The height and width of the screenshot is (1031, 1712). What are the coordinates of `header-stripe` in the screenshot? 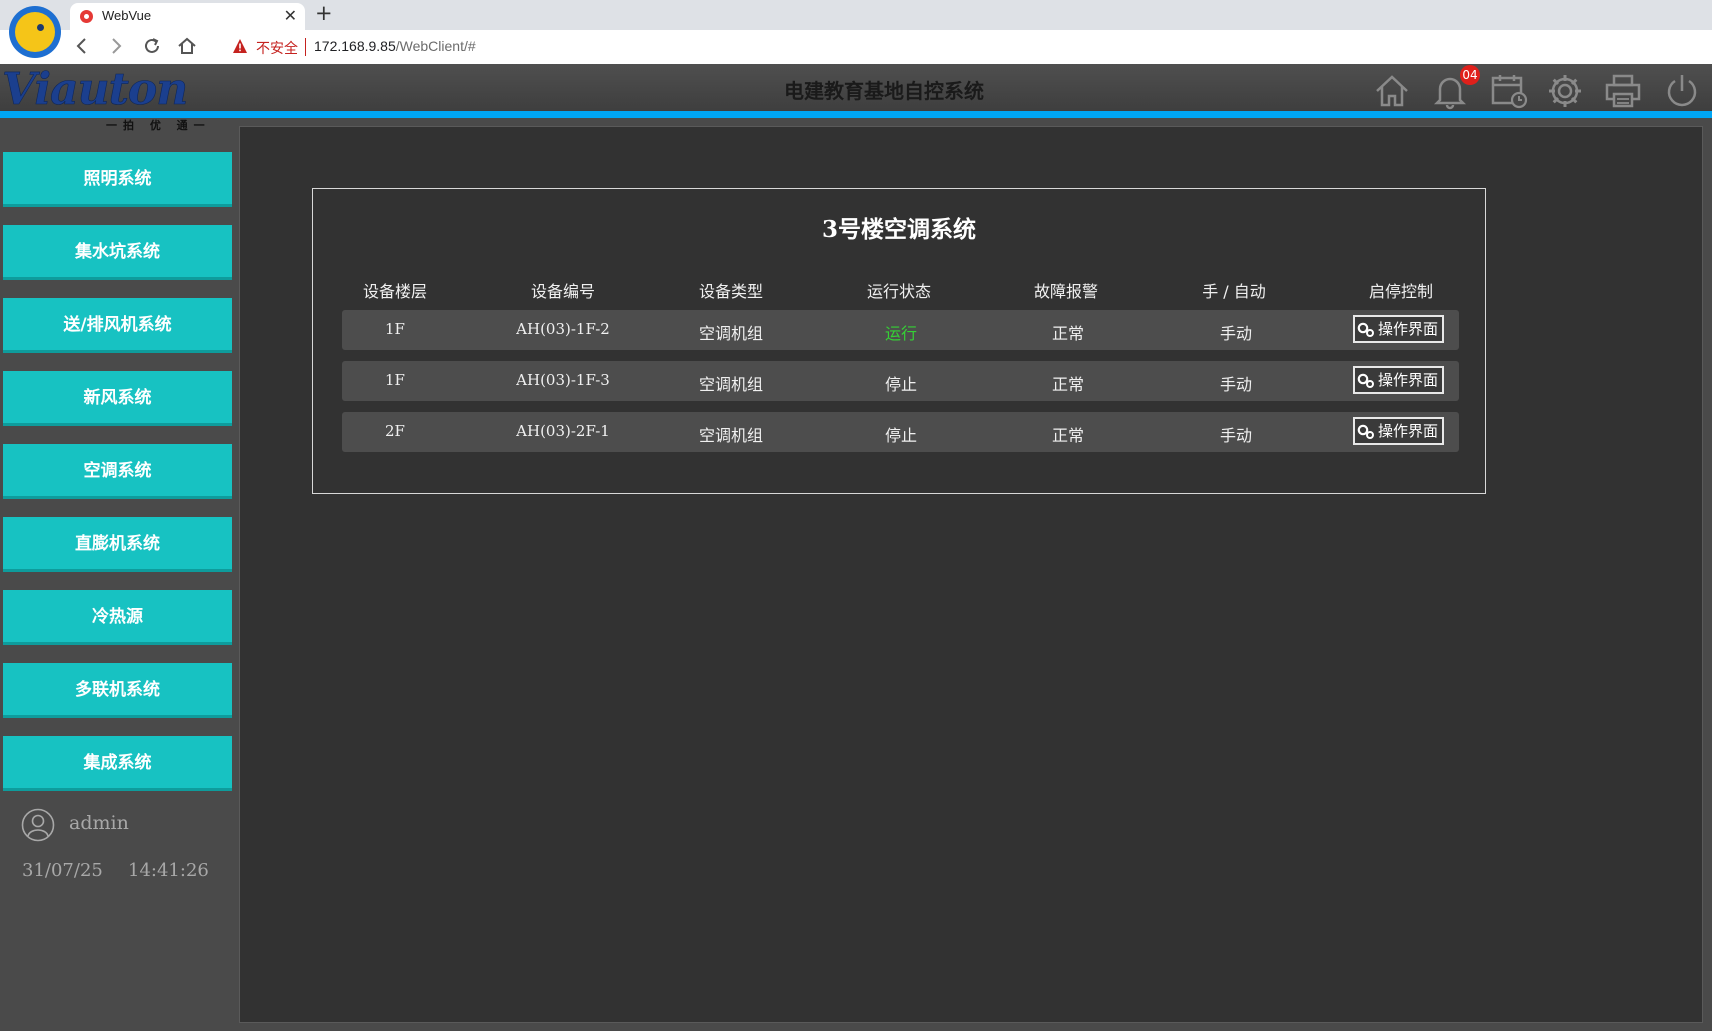 It's located at (856, 114).